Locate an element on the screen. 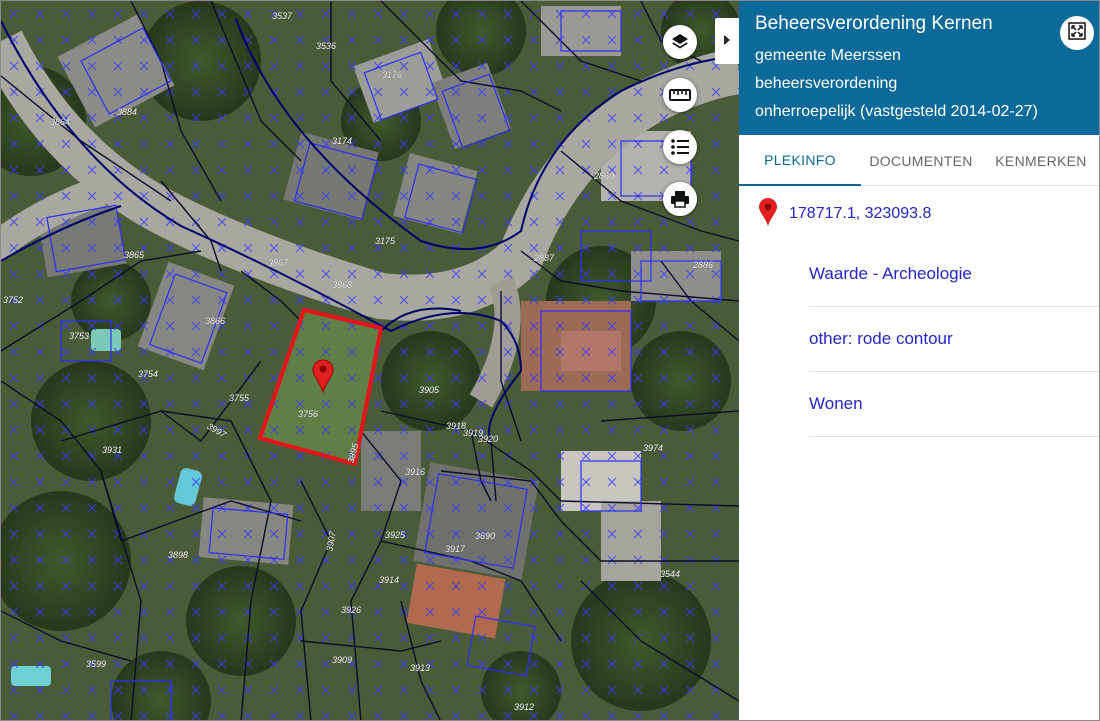  parcel-number-label: 2860 is located at coordinates (603, 176).